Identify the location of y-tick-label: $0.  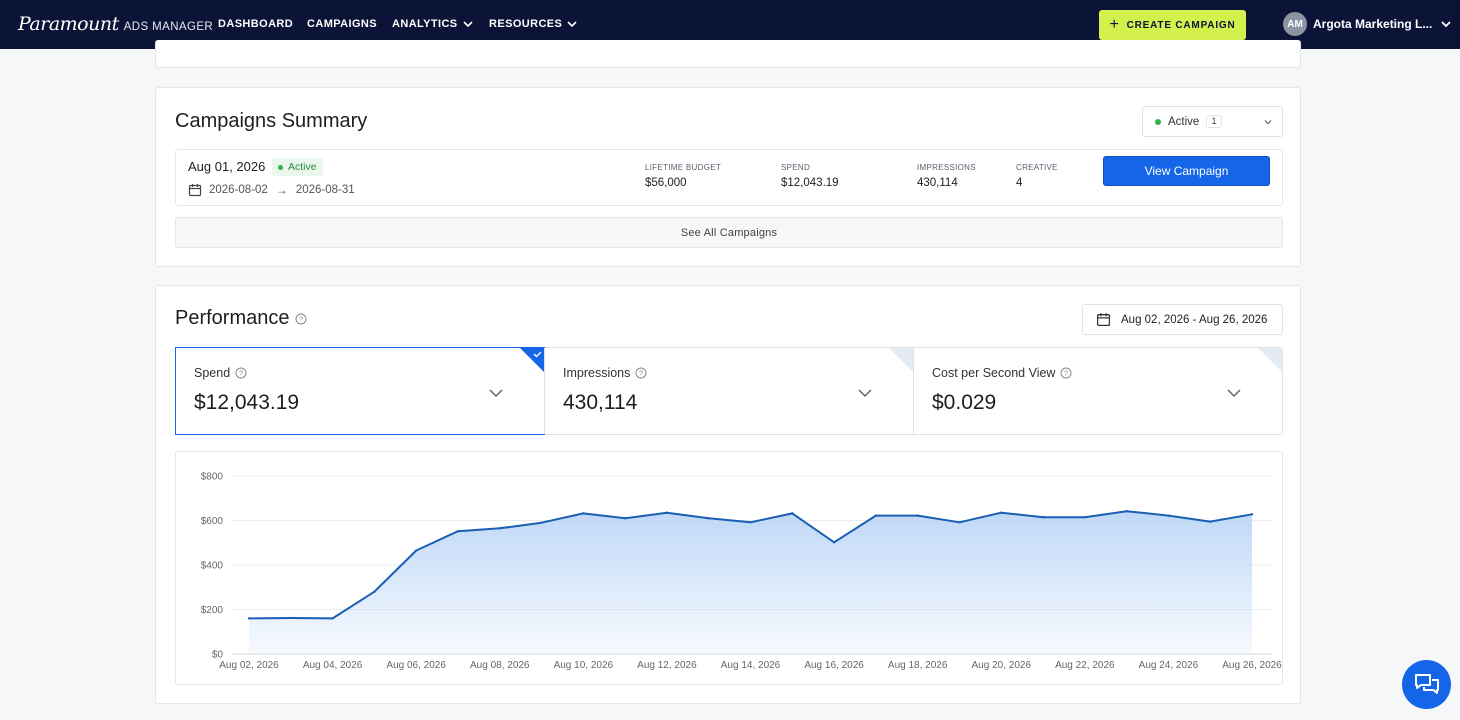
(218, 655).